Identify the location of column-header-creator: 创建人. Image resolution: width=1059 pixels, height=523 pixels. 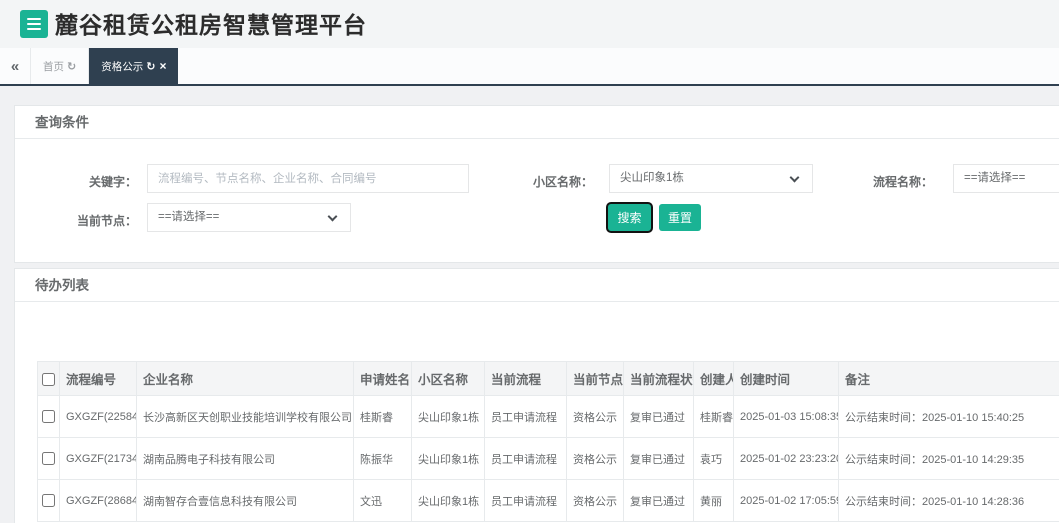
(713, 378).